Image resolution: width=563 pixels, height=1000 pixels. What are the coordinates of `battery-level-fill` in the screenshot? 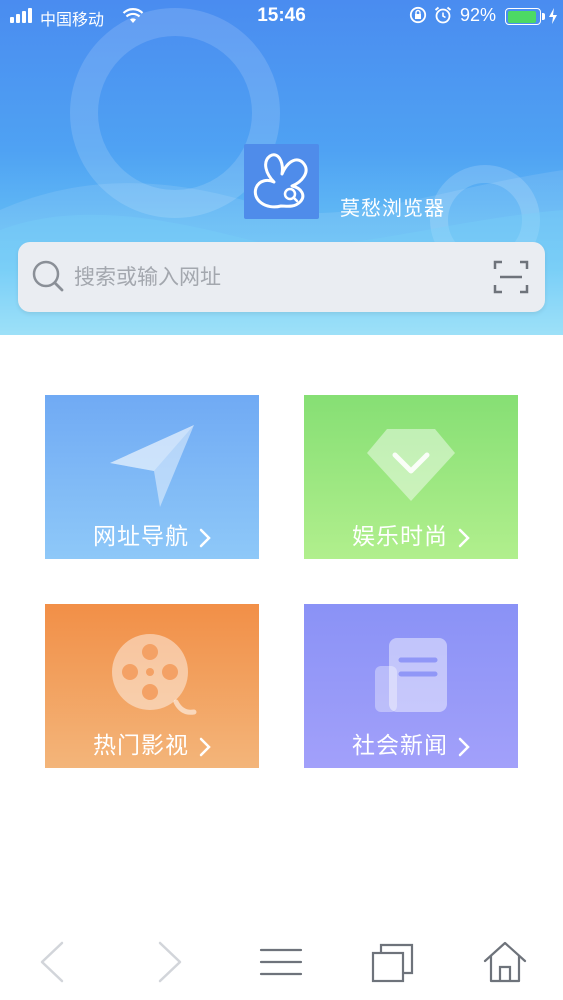 It's located at (522, 16).